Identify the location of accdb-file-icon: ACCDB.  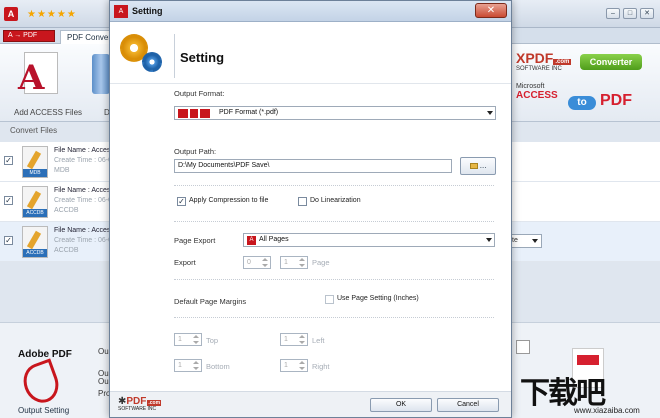
(35, 202).